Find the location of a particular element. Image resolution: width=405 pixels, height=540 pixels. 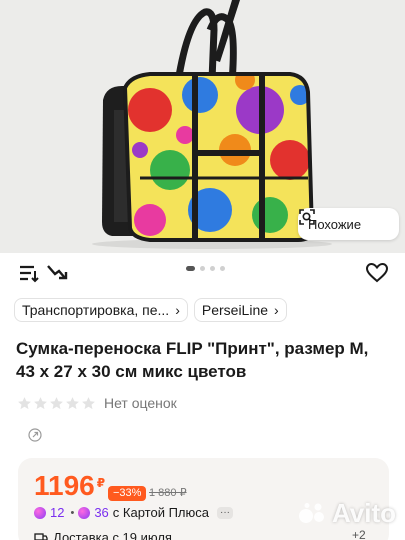

breadcrumb: Транспортировка, пе... › PerseiLine › is located at coordinates (150, 310).